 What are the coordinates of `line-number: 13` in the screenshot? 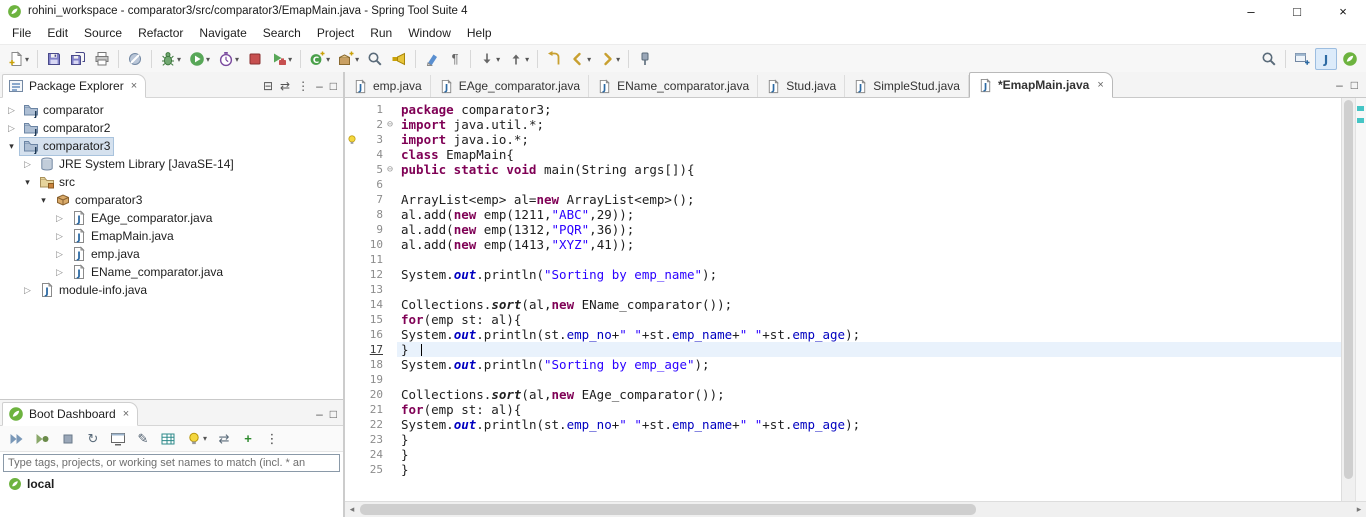 It's located at (371, 289).